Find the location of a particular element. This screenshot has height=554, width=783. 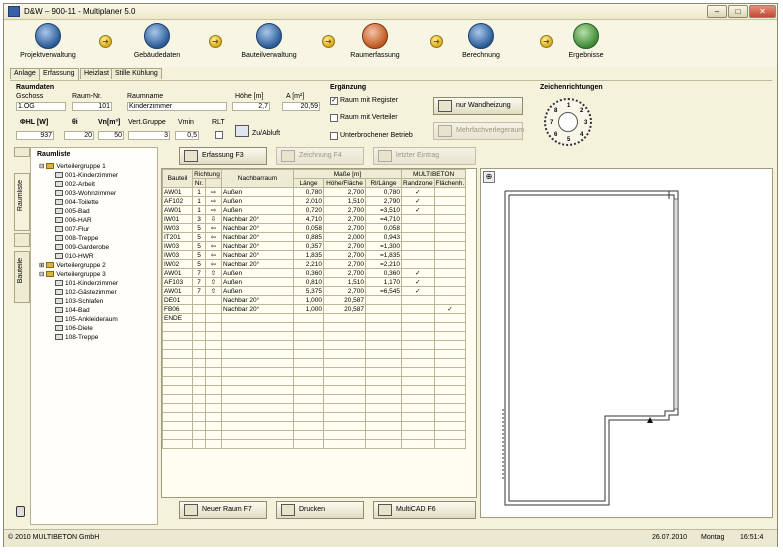

table-cell-nr: 1 is located at coordinates (199, 192).